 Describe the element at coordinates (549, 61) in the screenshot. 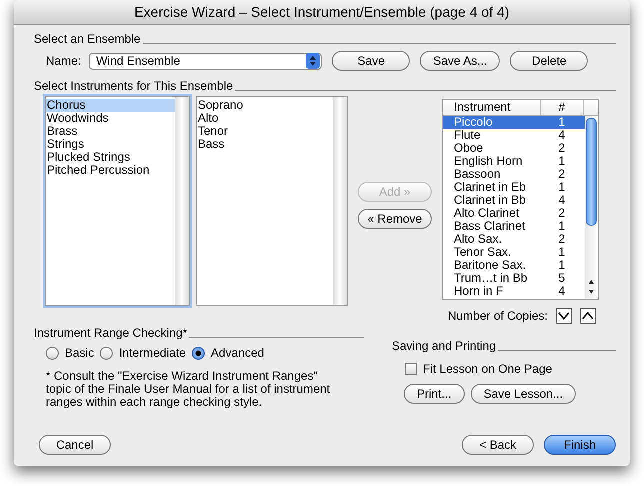

I see `ensemble-button: Delete` at that location.